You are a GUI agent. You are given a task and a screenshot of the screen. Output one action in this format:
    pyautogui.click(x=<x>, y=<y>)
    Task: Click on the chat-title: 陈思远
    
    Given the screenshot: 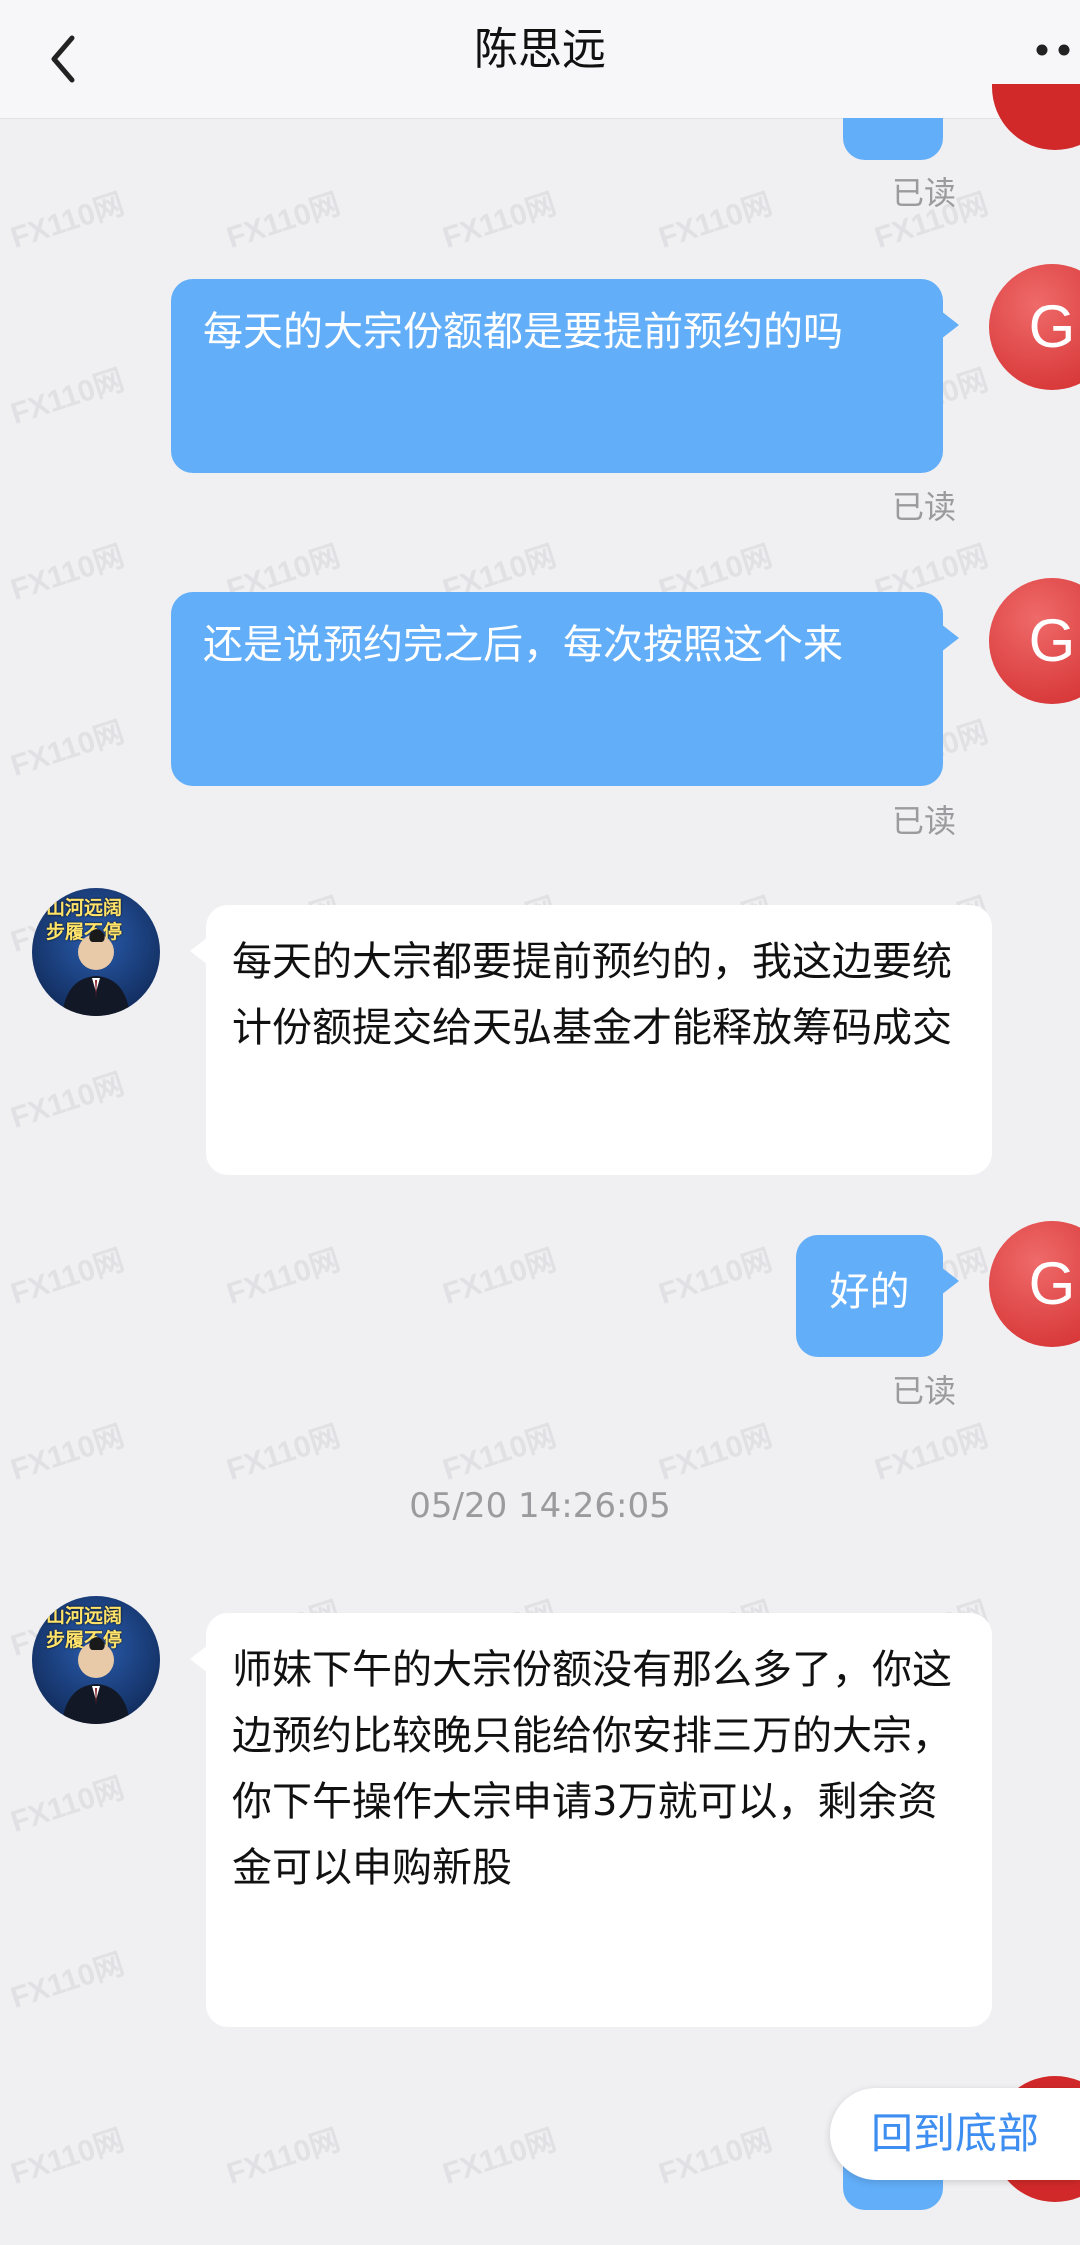 What is the action you would take?
    pyautogui.click(x=540, y=49)
    